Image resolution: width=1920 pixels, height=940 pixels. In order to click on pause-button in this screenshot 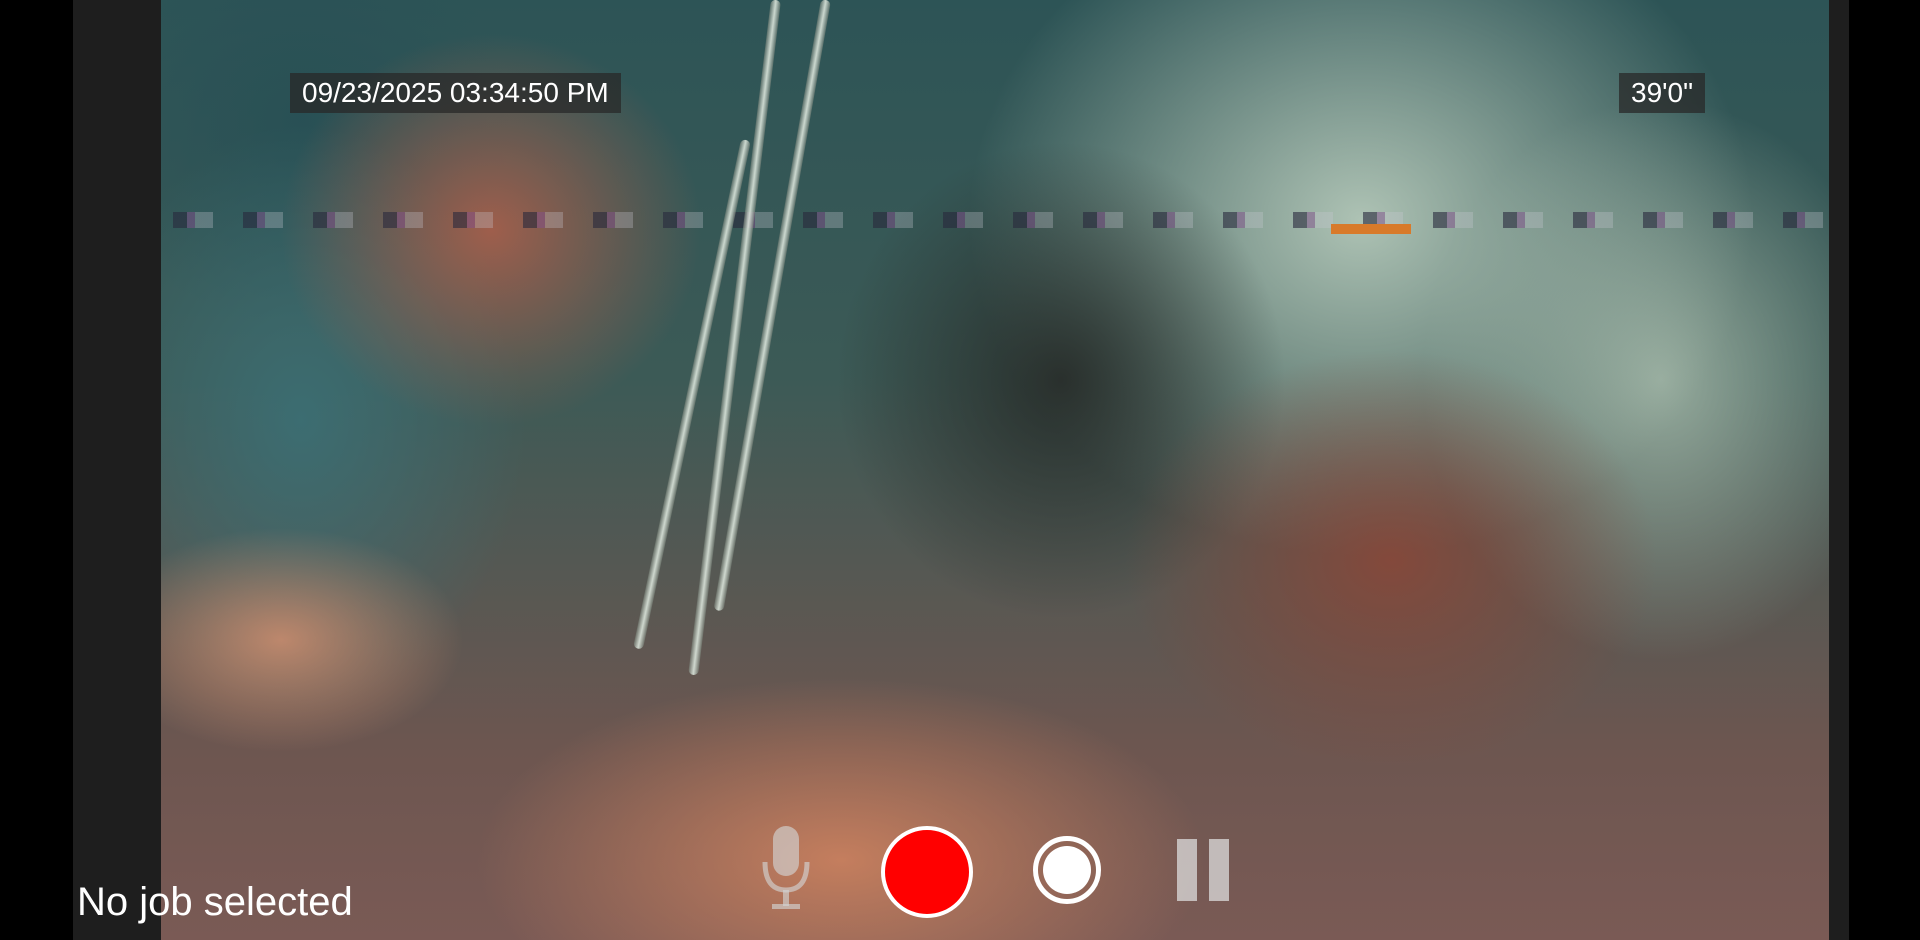, I will do `click(1203, 870)`.